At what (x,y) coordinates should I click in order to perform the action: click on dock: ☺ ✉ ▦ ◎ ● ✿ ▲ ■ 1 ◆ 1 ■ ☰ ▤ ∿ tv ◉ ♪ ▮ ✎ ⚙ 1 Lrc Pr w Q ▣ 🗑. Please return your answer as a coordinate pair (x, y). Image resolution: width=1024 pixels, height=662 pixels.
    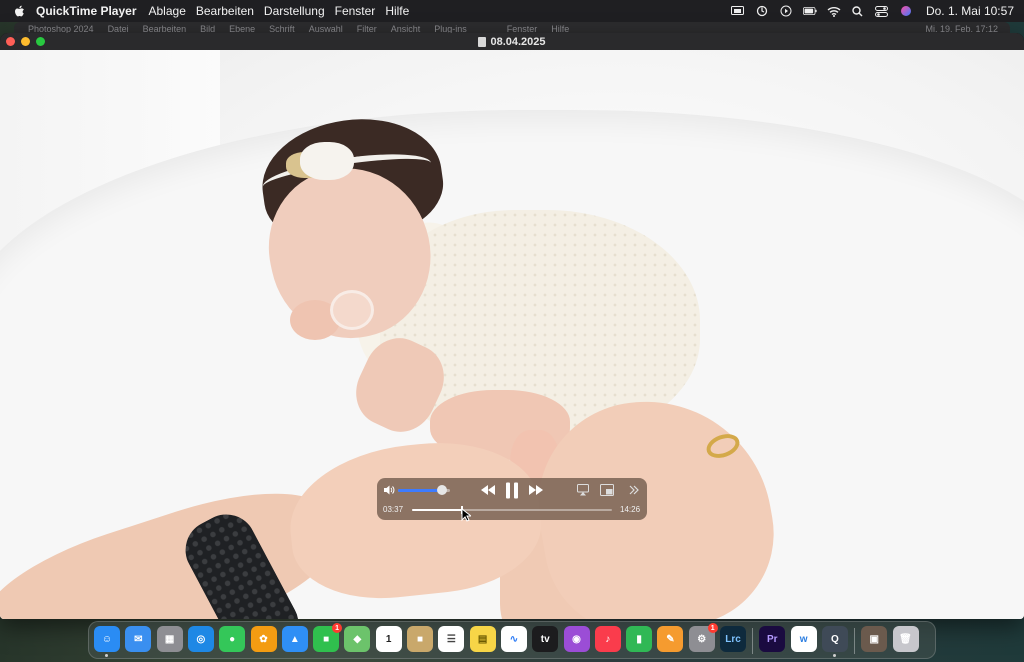
    Looking at the image, I should click on (512, 640).